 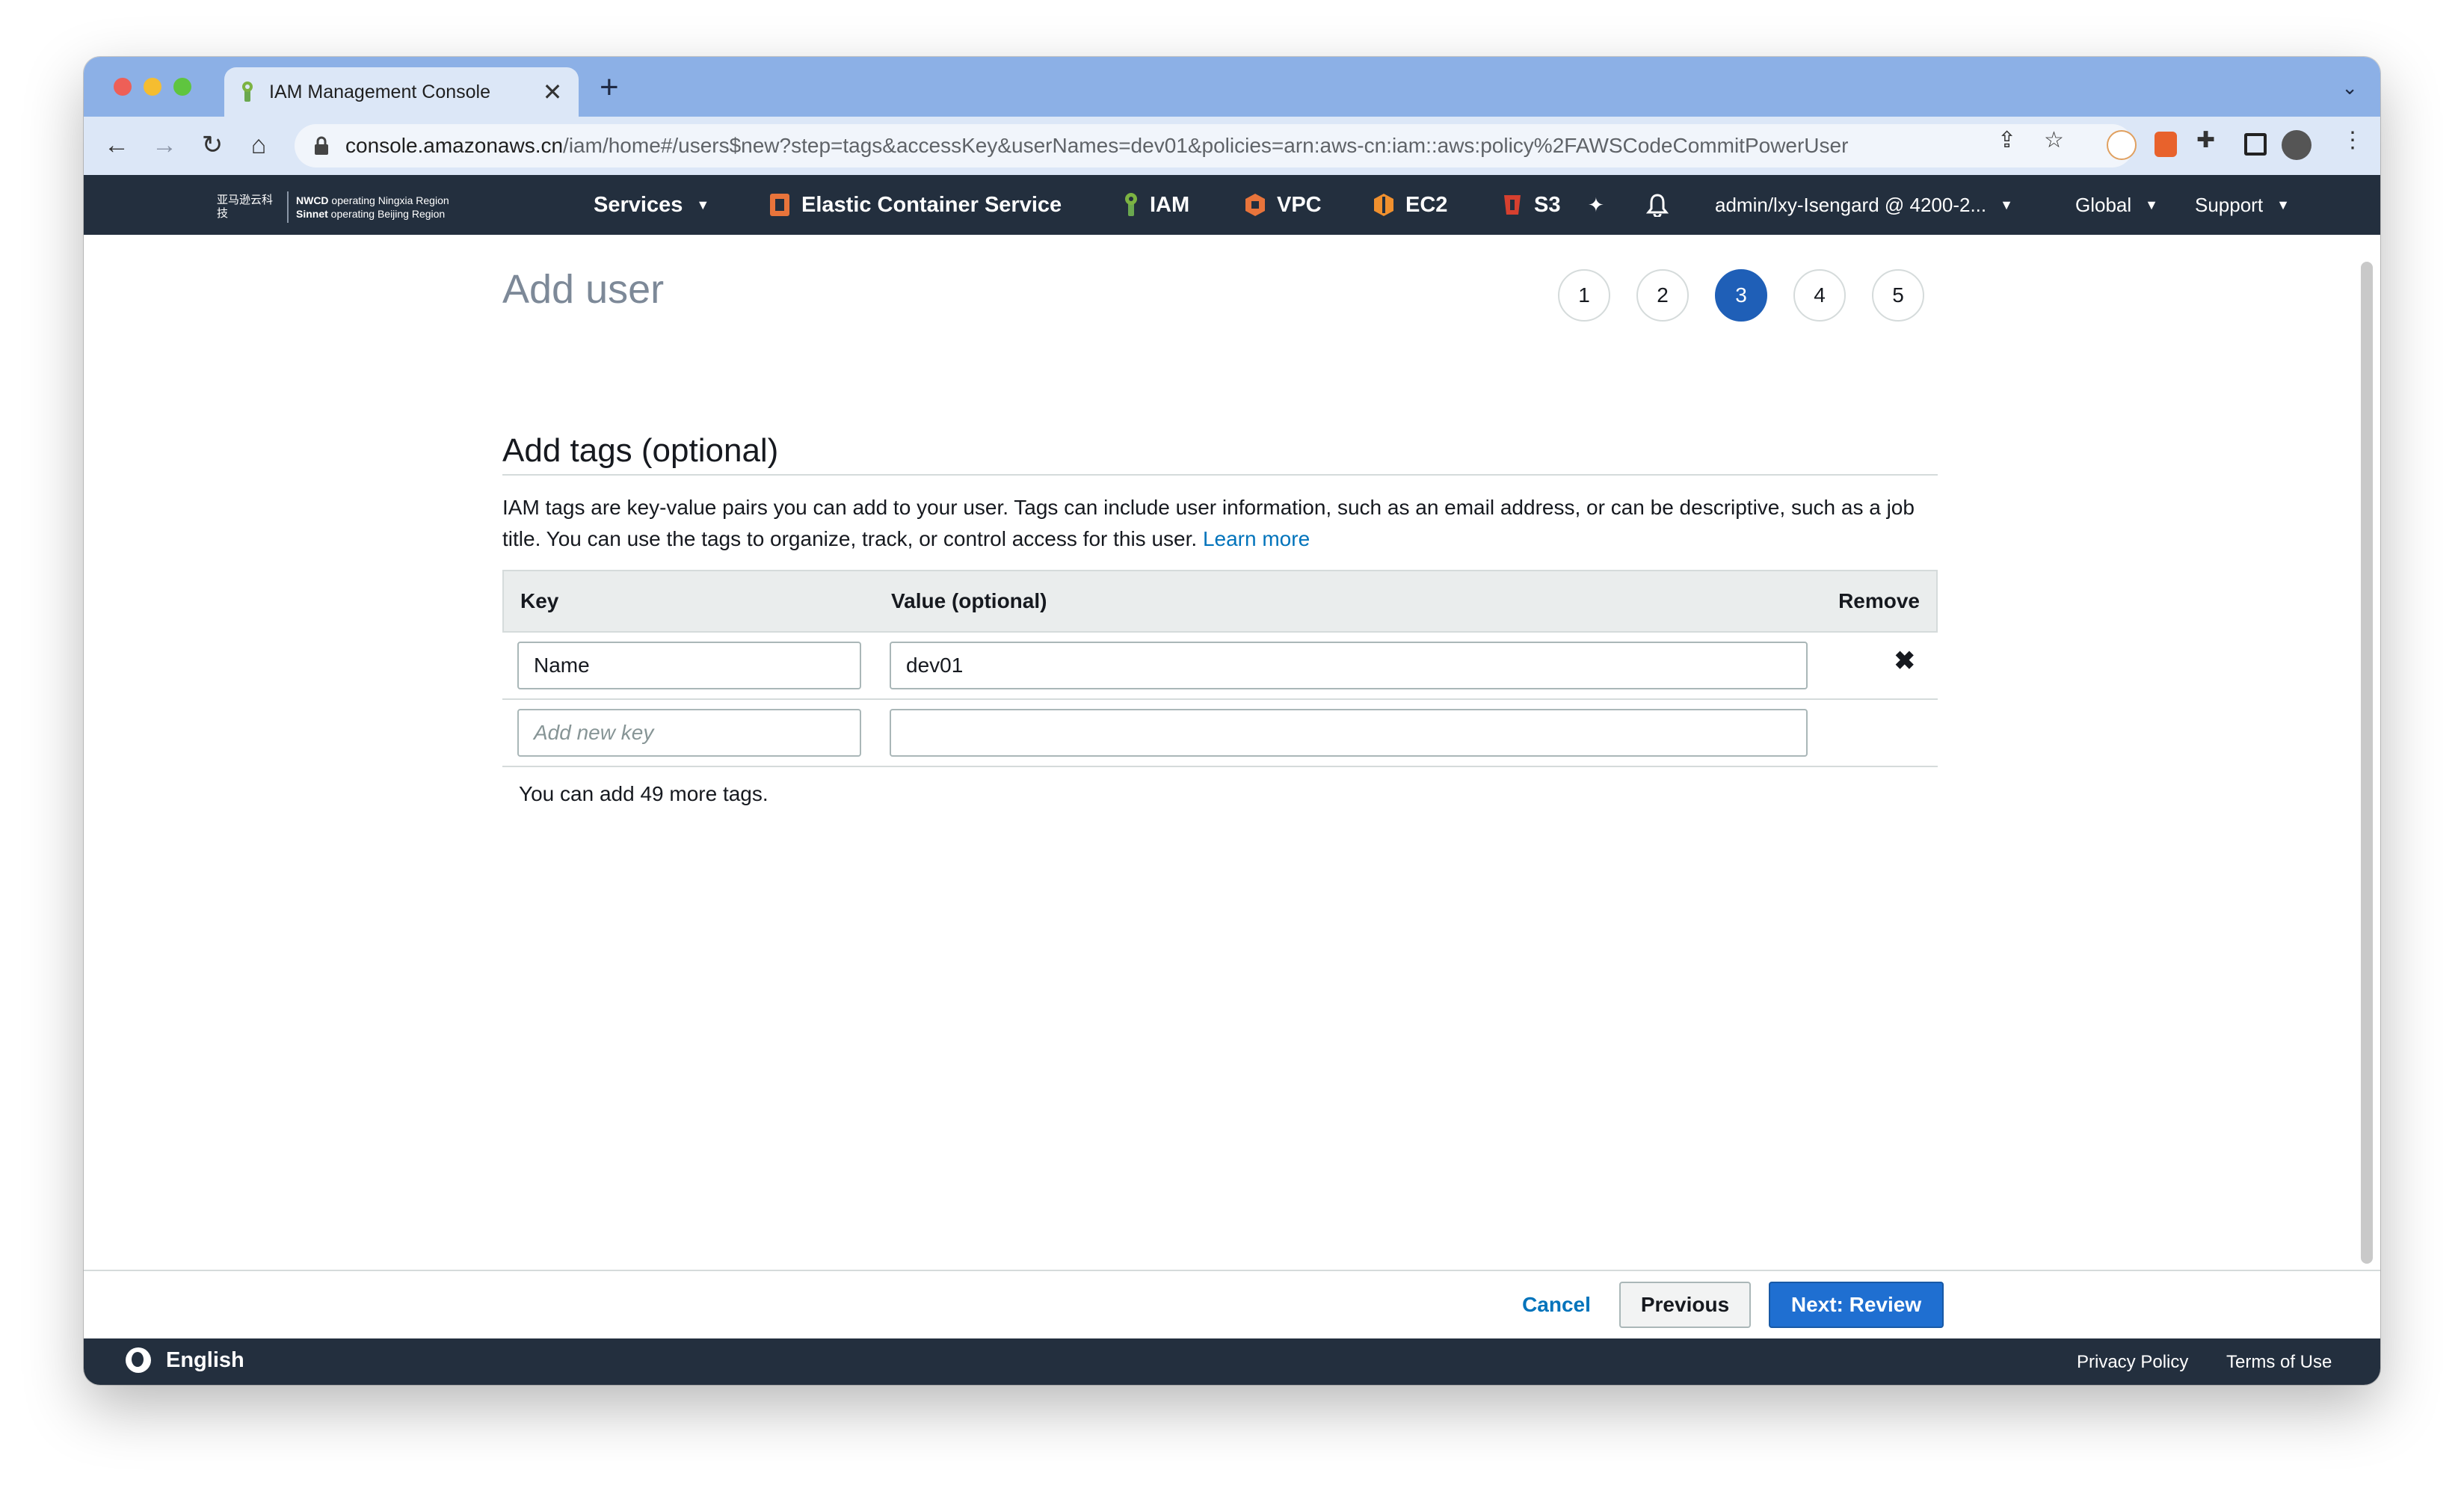 What do you see at coordinates (117, 145) in the screenshot?
I see `back-arrow-icon: ←` at bounding box center [117, 145].